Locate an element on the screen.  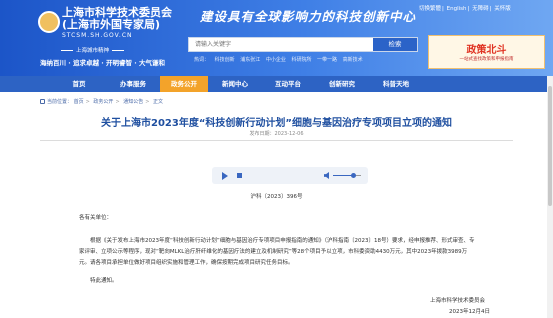
hot-word: 一带一路 is located at coordinates (327, 60).